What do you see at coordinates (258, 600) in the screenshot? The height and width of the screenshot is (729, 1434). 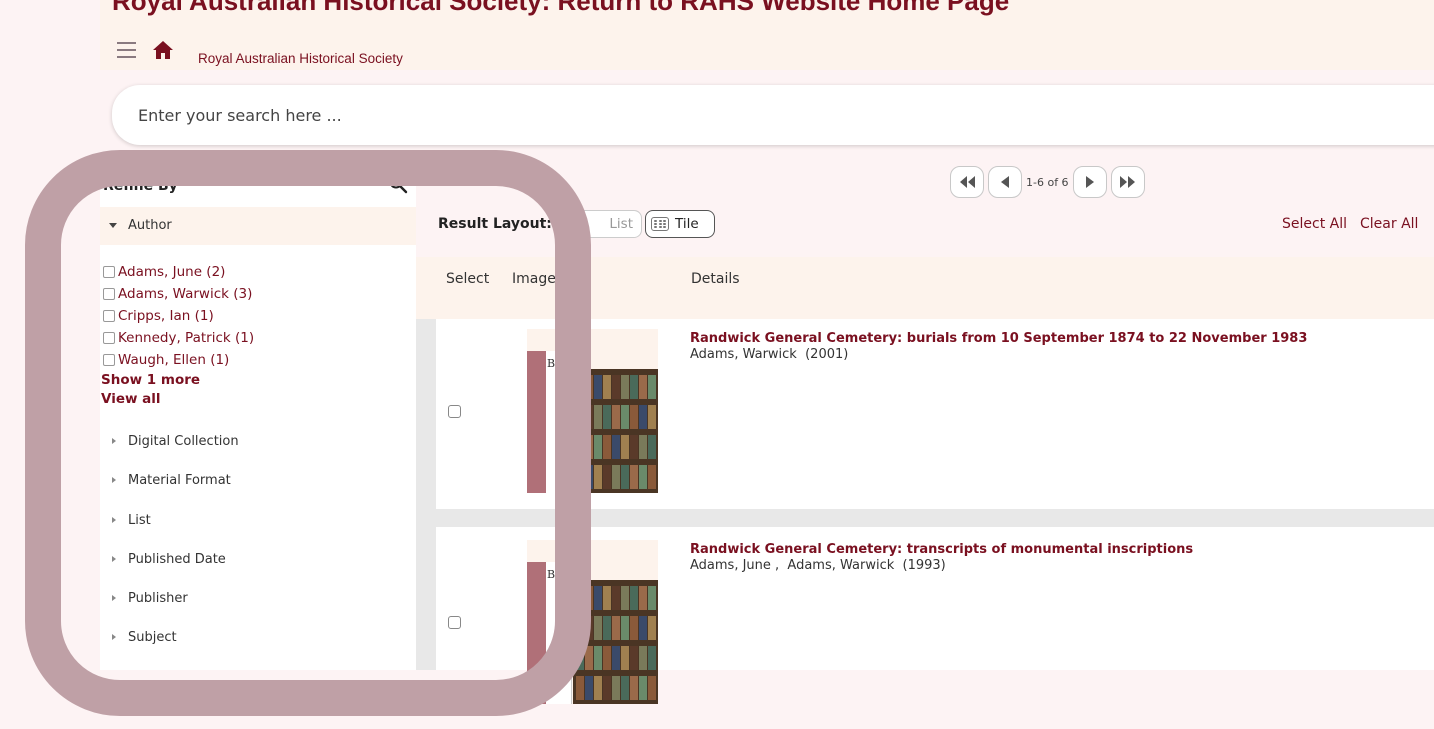 I see `facet-publisher: Publisher` at bounding box center [258, 600].